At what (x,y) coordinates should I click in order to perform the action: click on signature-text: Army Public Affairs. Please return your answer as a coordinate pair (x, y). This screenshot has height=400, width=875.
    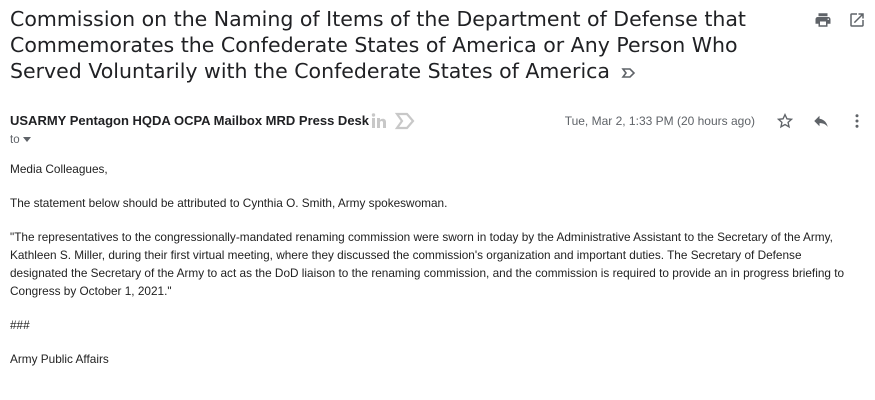
    Looking at the image, I should click on (59, 359).